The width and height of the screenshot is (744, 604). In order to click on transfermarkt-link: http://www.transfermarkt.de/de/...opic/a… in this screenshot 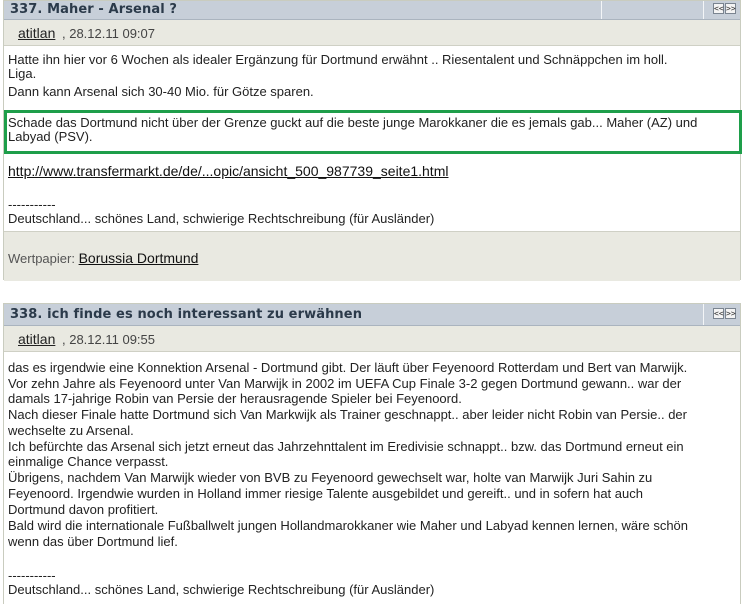, I will do `click(228, 171)`.